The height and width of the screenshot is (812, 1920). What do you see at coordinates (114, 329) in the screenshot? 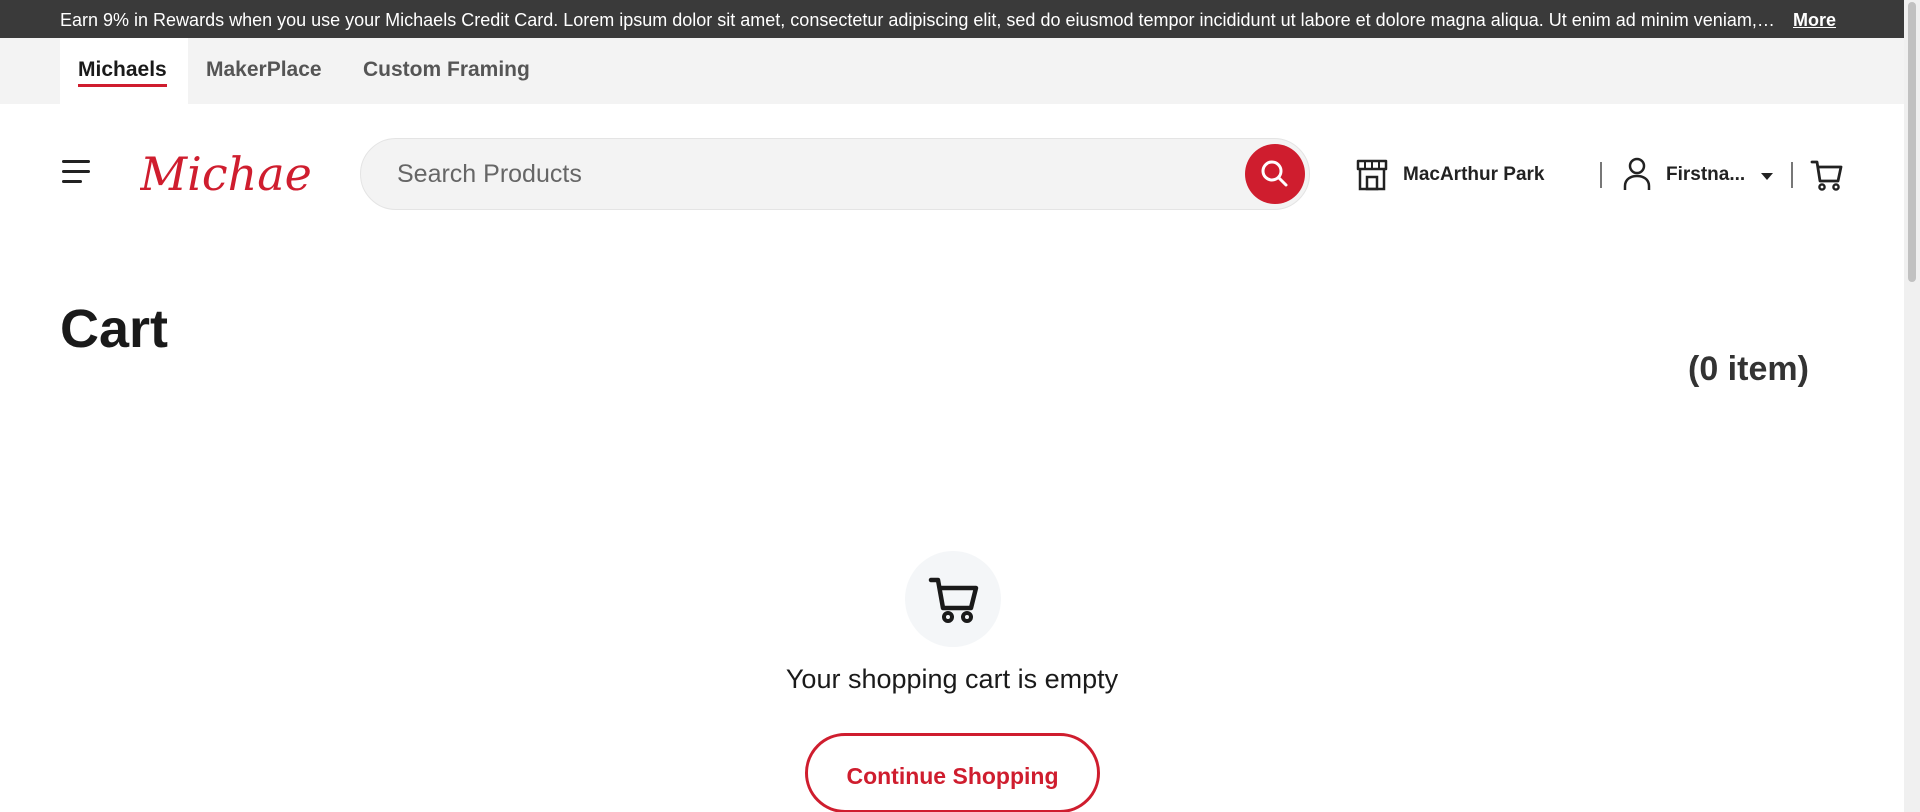
I see `page-title: Cart` at bounding box center [114, 329].